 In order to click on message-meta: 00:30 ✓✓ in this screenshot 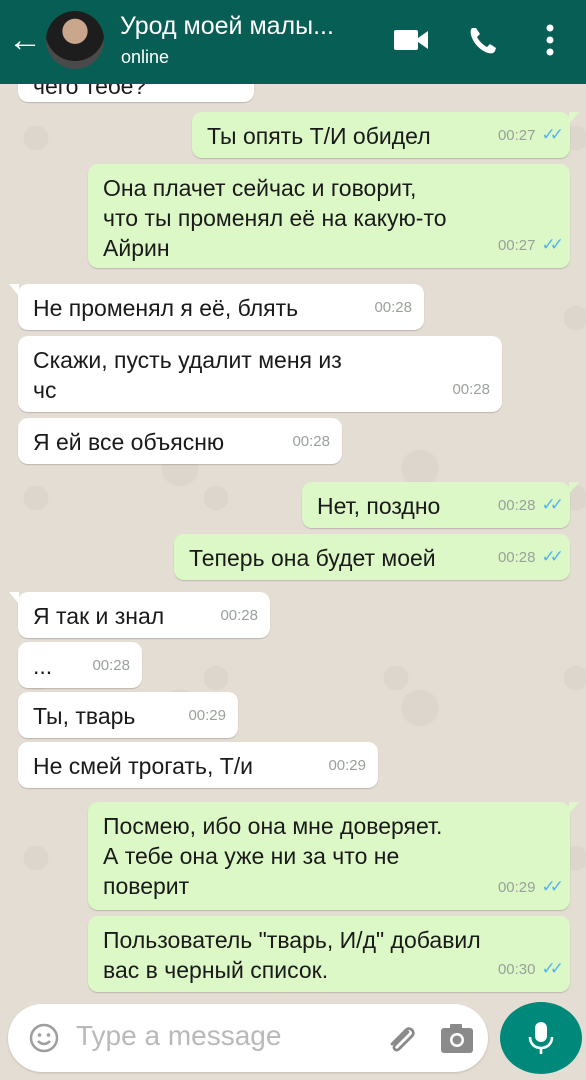, I will do `click(530, 969)`.